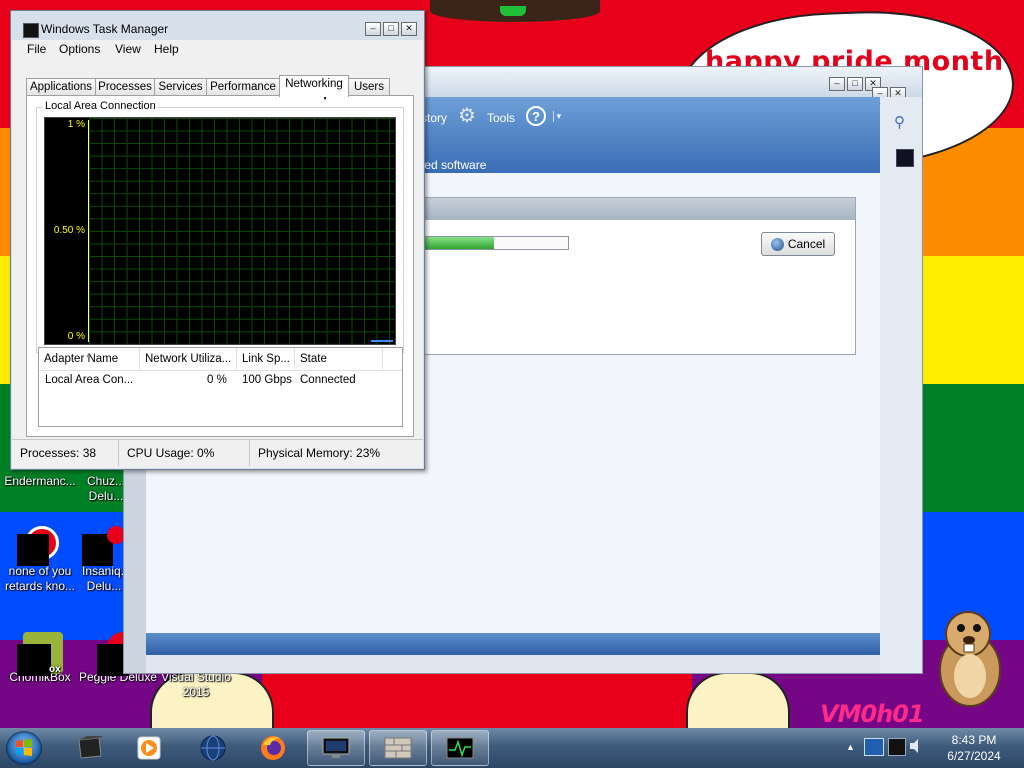 The height and width of the screenshot is (768, 1024). I want to click on column-adapter-name: ▲ Adapter Name, so click(89, 359).